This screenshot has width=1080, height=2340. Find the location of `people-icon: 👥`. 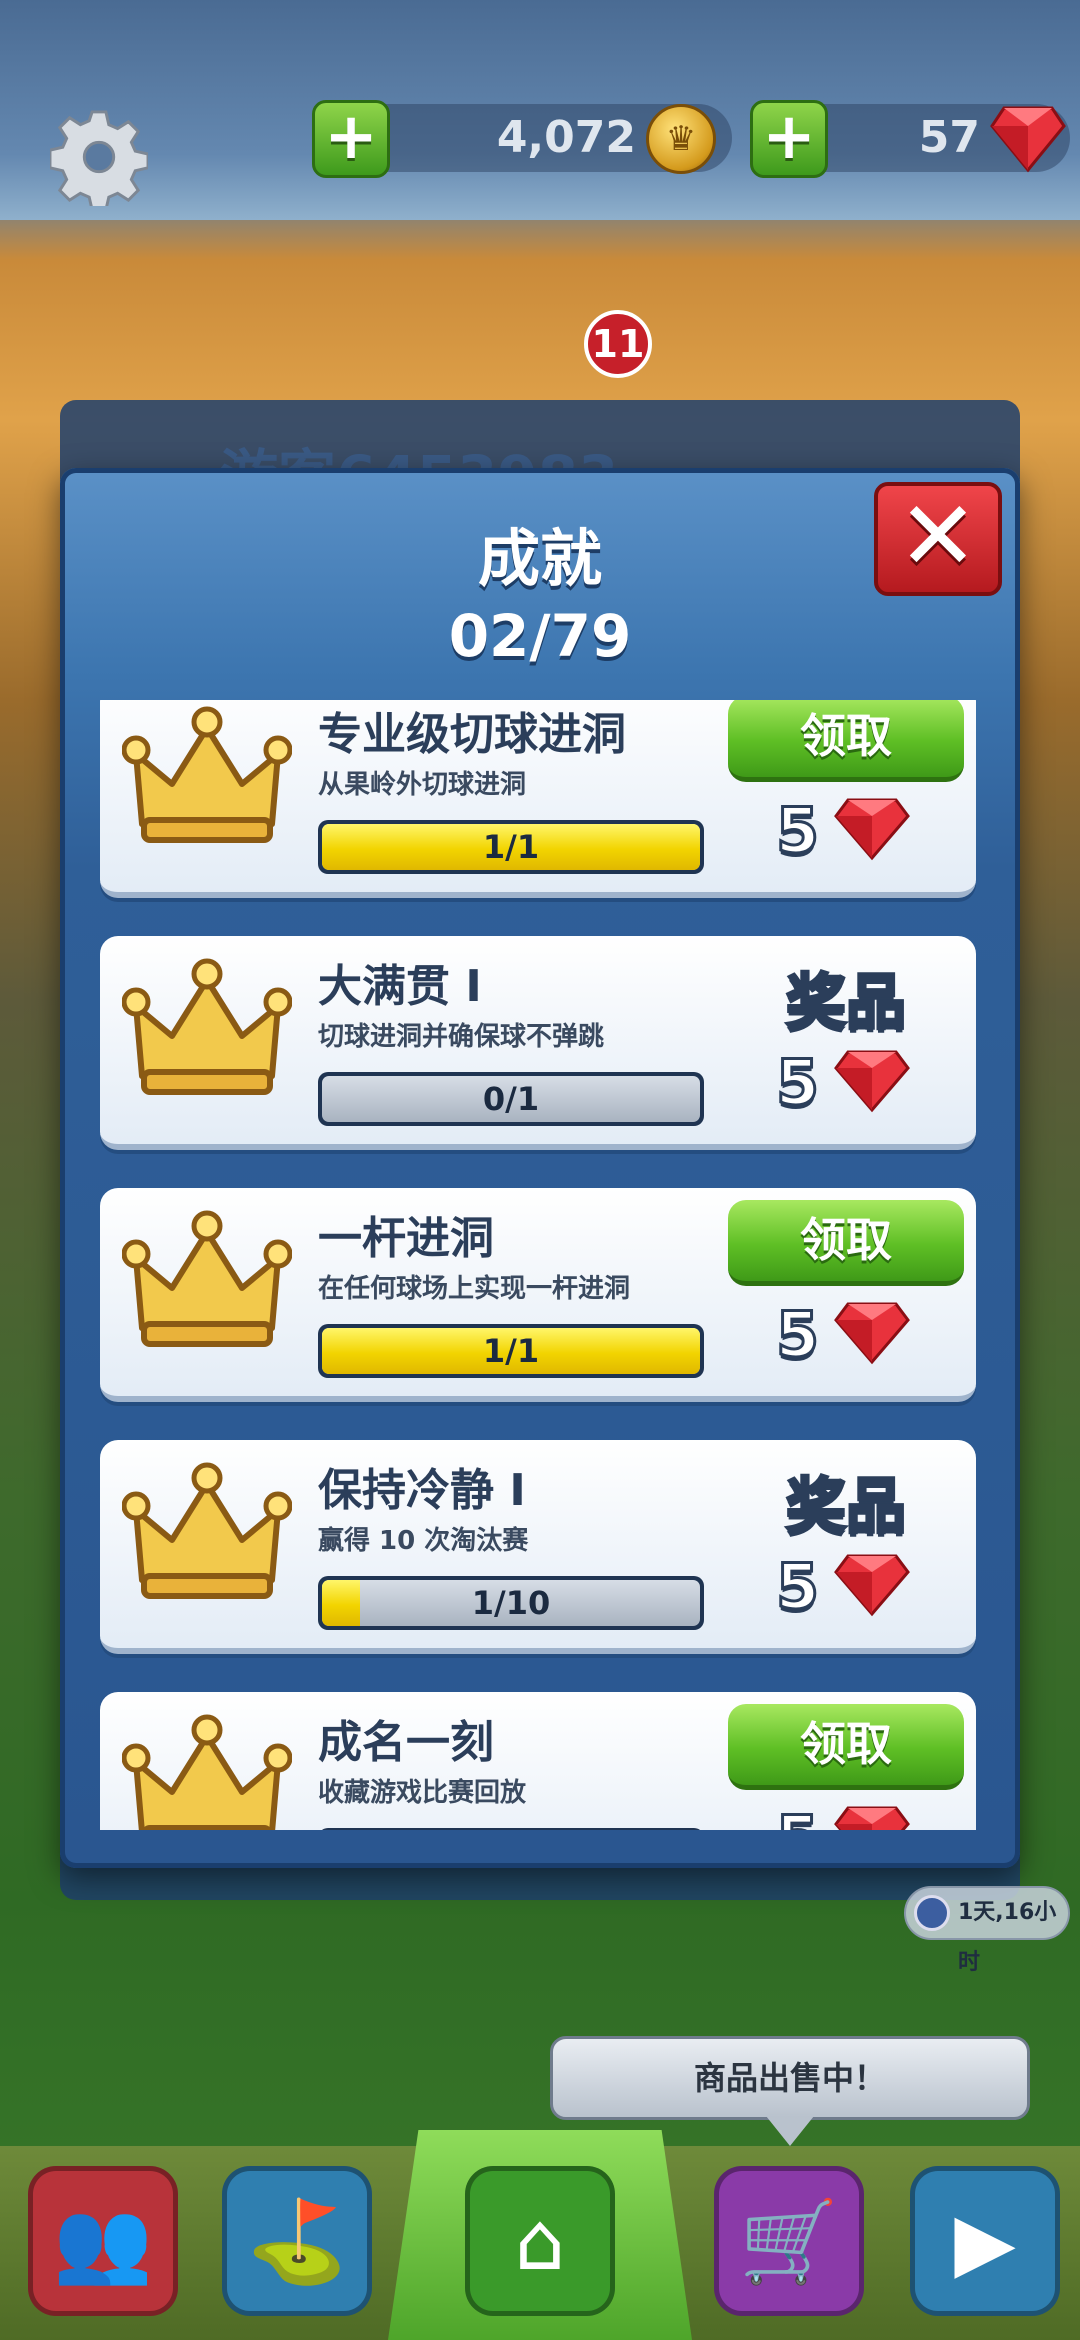

people-icon: 👥 is located at coordinates (103, 2241).